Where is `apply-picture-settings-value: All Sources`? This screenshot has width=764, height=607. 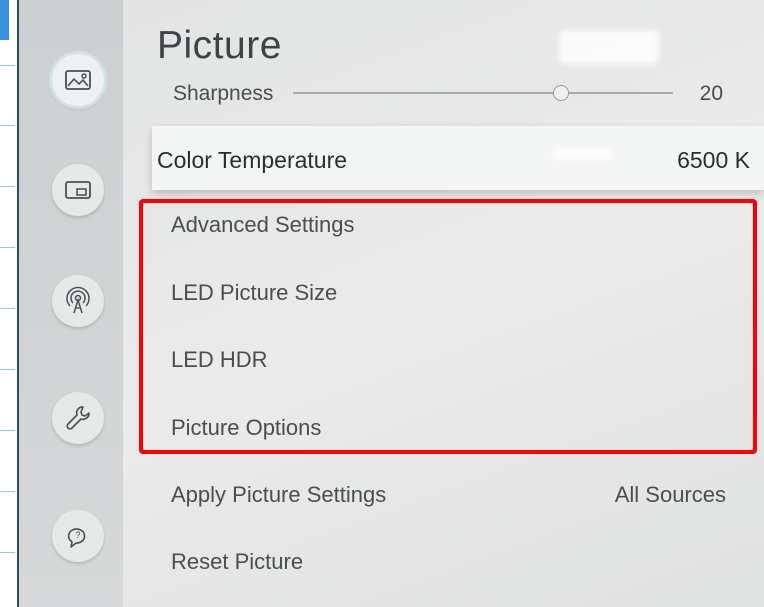
apply-picture-settings-value: All Sources is located at coordinates (670, 494).